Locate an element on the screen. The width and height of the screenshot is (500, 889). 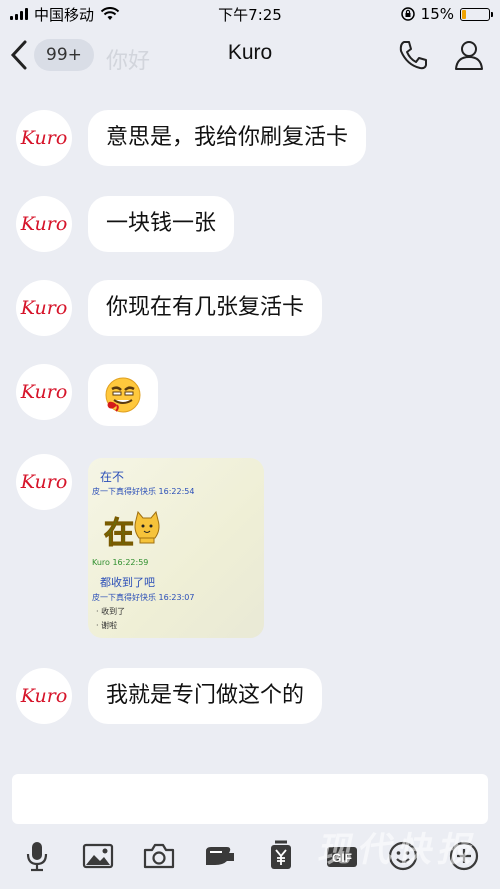
sticker-image: 在 is located at coordinates (133, 529).